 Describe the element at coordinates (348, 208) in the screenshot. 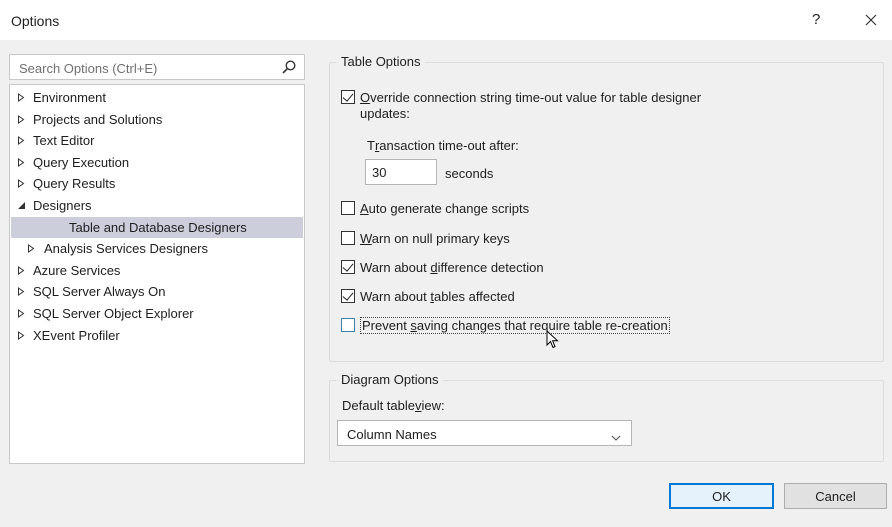

I see `auto-generate-checkbox` at that location.